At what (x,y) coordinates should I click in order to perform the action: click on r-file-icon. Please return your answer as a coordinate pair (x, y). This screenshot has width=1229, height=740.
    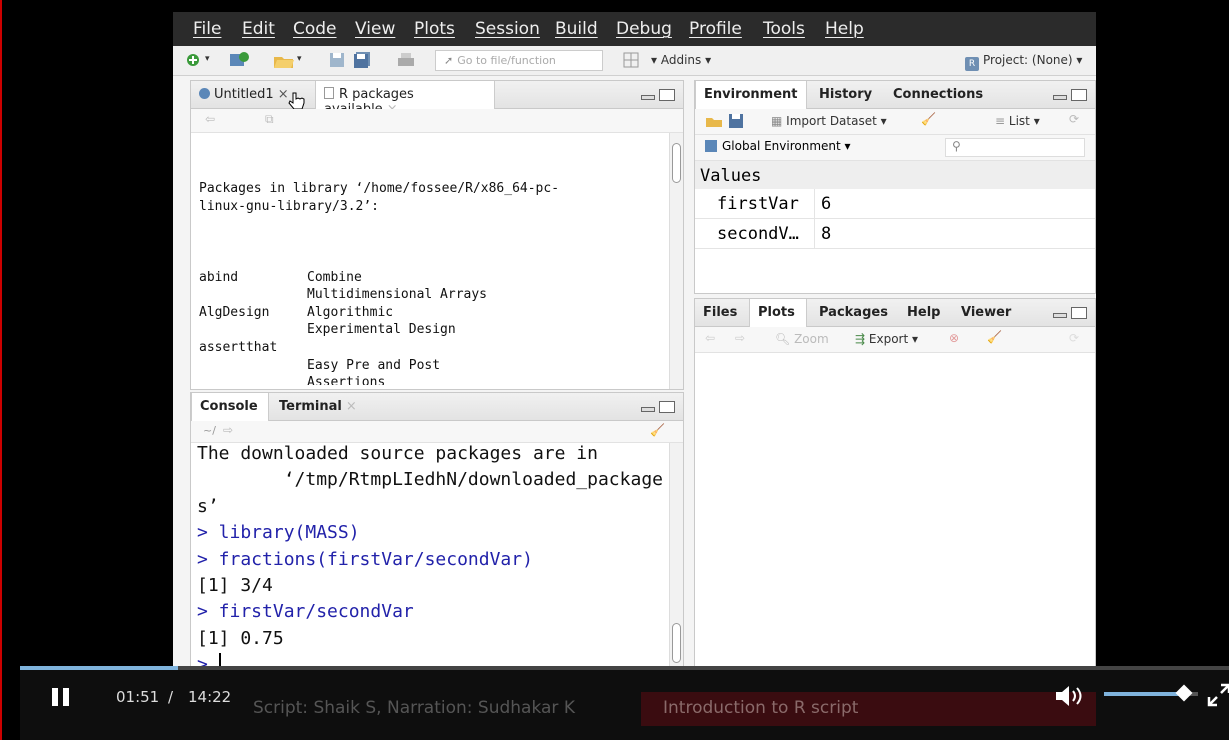
    Looking at the image, I should click on (204, 93).